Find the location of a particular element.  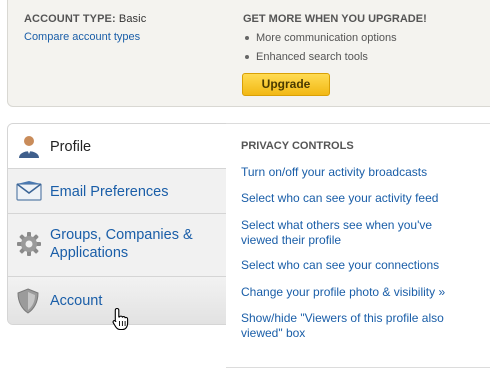

account-type: ACCOUNT TYPE: Basic is located at coordinates (85, 19).